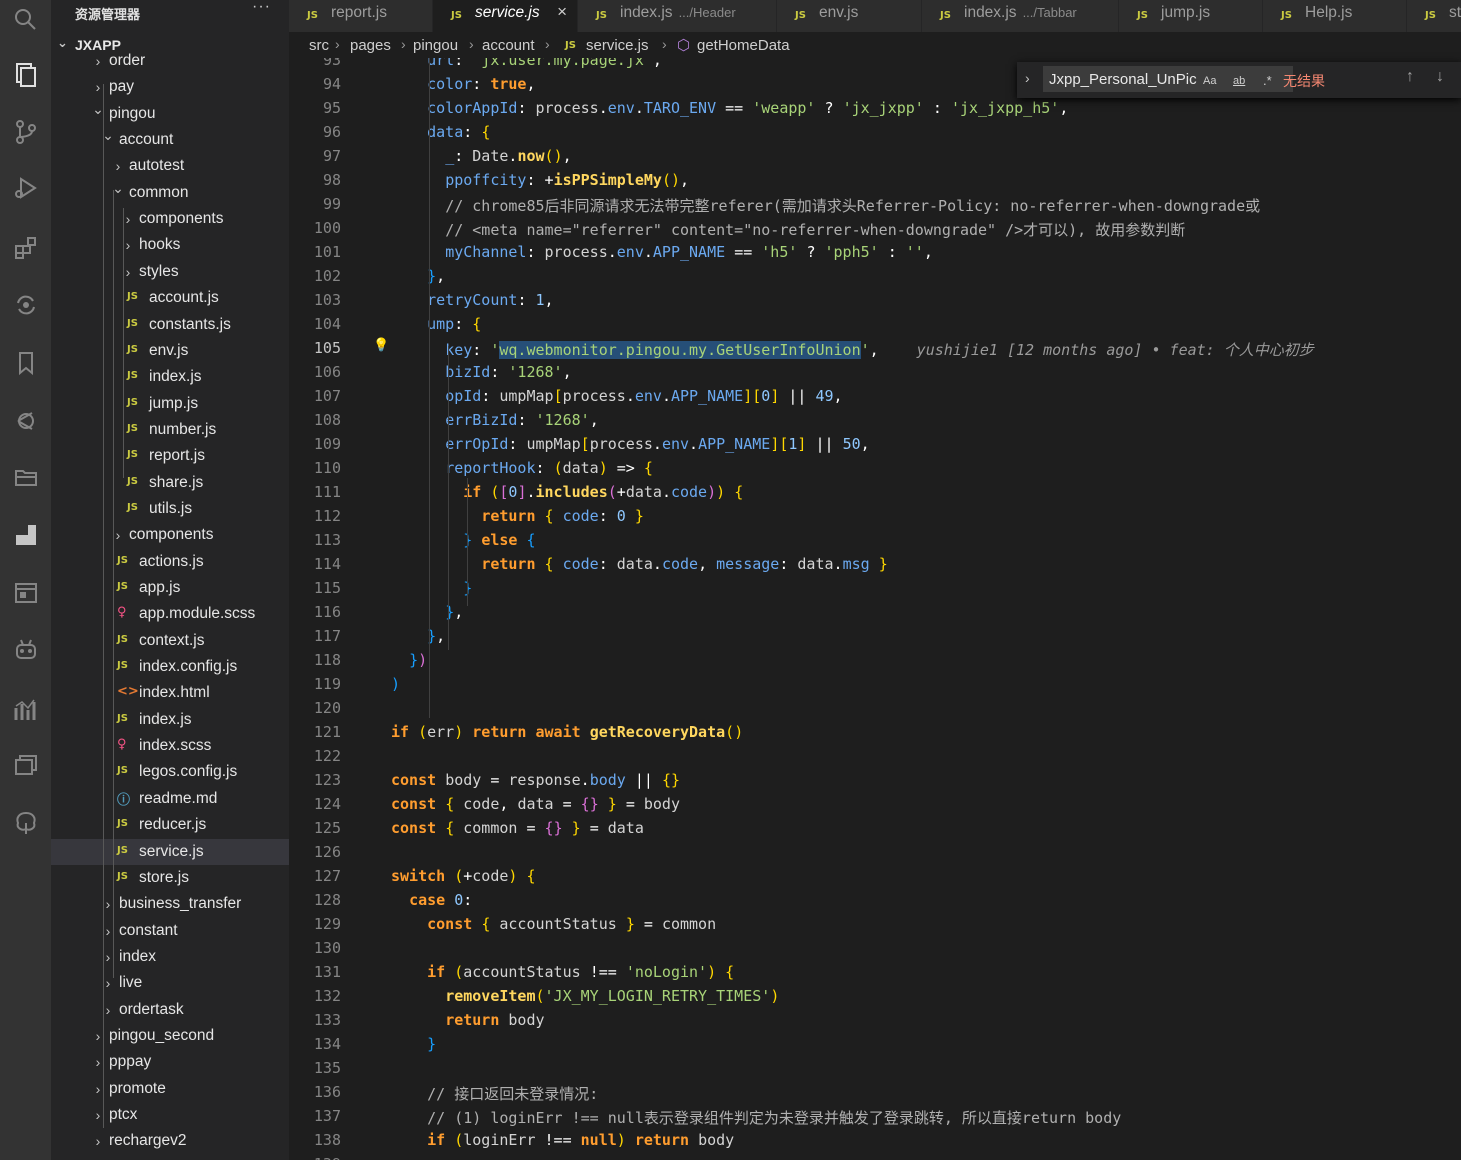  Describe the element at coordinates (875, 1020) in the screenshot. I see `code-line: 133 return body` at that location.